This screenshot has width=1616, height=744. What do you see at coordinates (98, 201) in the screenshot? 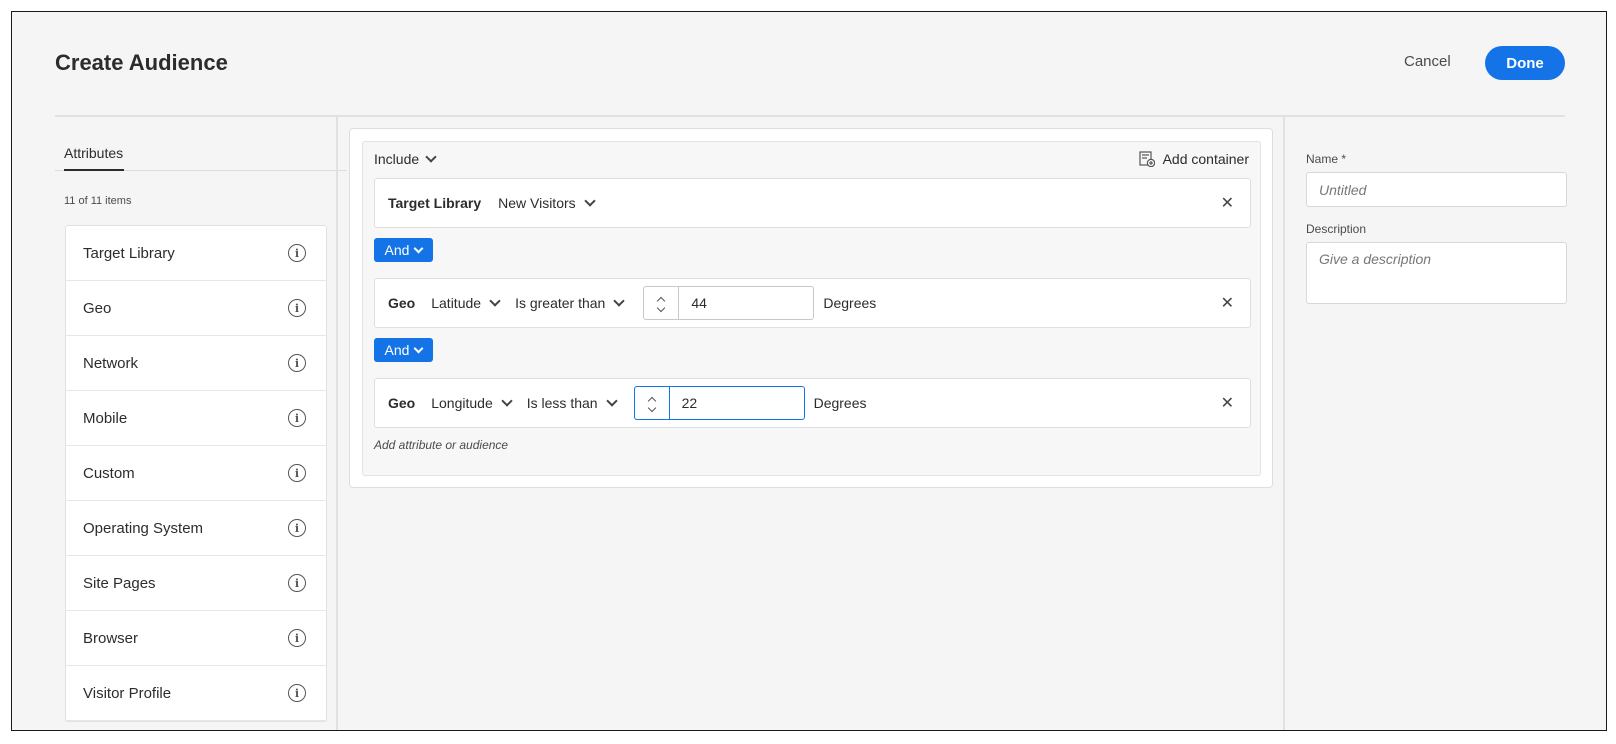
I see `items-count: 11 of 11 items` at bounding box center [98, 201].